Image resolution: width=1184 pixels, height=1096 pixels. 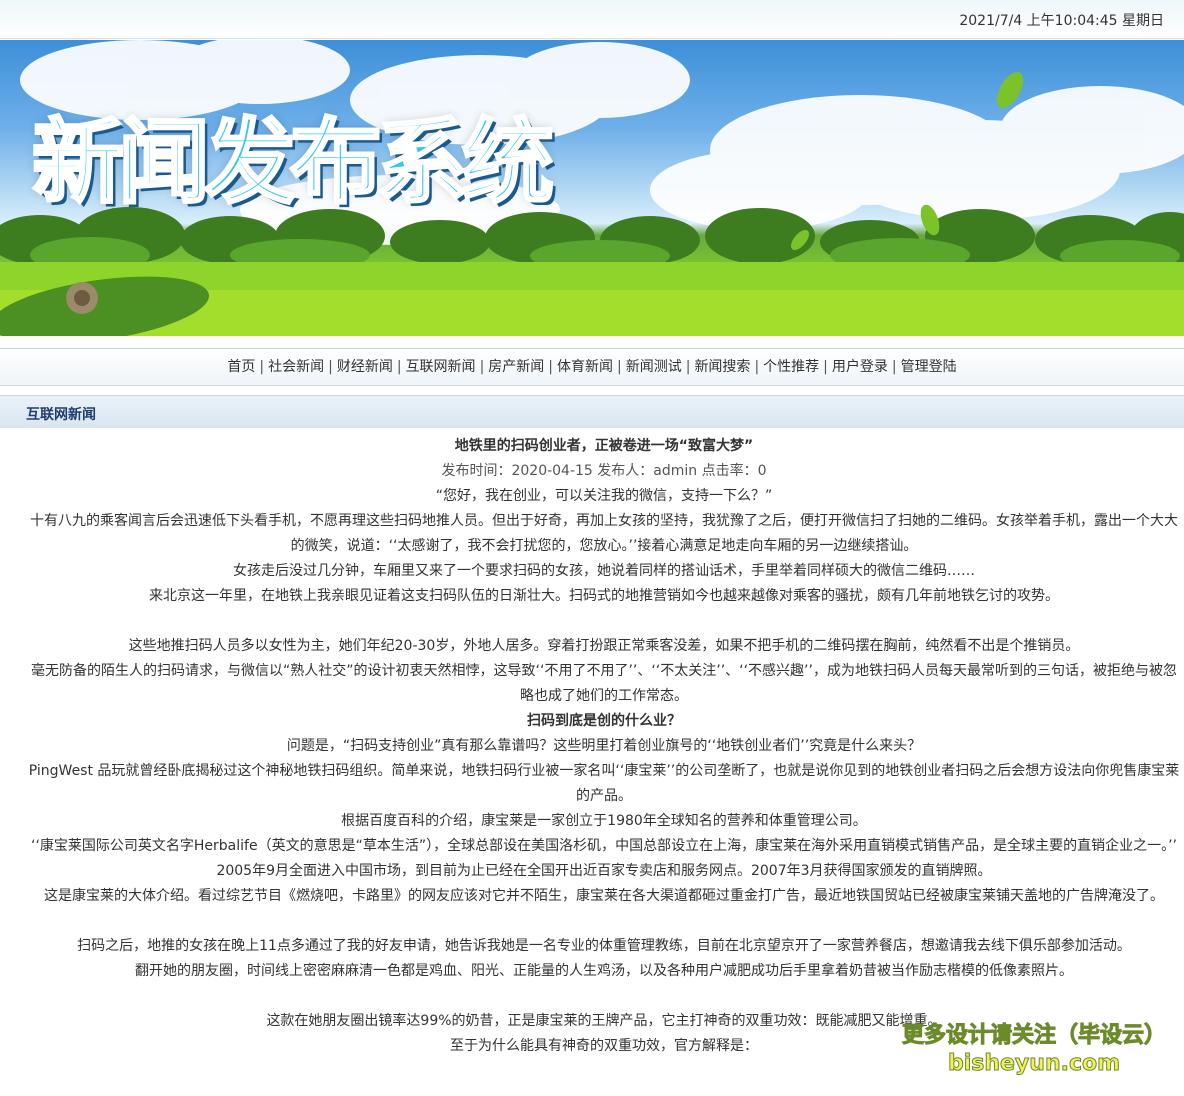 I want to click on site-watermark: 更多设计请关注（毕设云） bisheyun.com, so click(x=1034, y=1050).